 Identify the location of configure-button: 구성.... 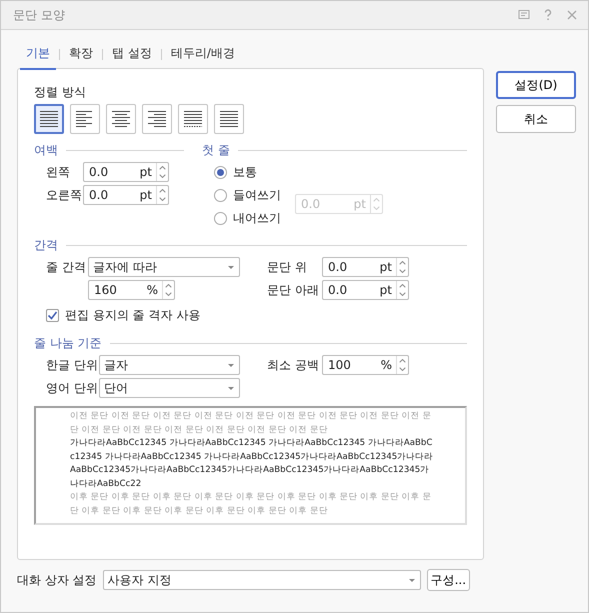
(448, 580).